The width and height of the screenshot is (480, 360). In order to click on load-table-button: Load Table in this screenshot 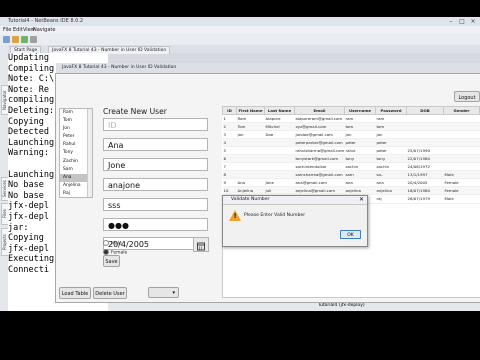, I will do `click(75, 293)`.